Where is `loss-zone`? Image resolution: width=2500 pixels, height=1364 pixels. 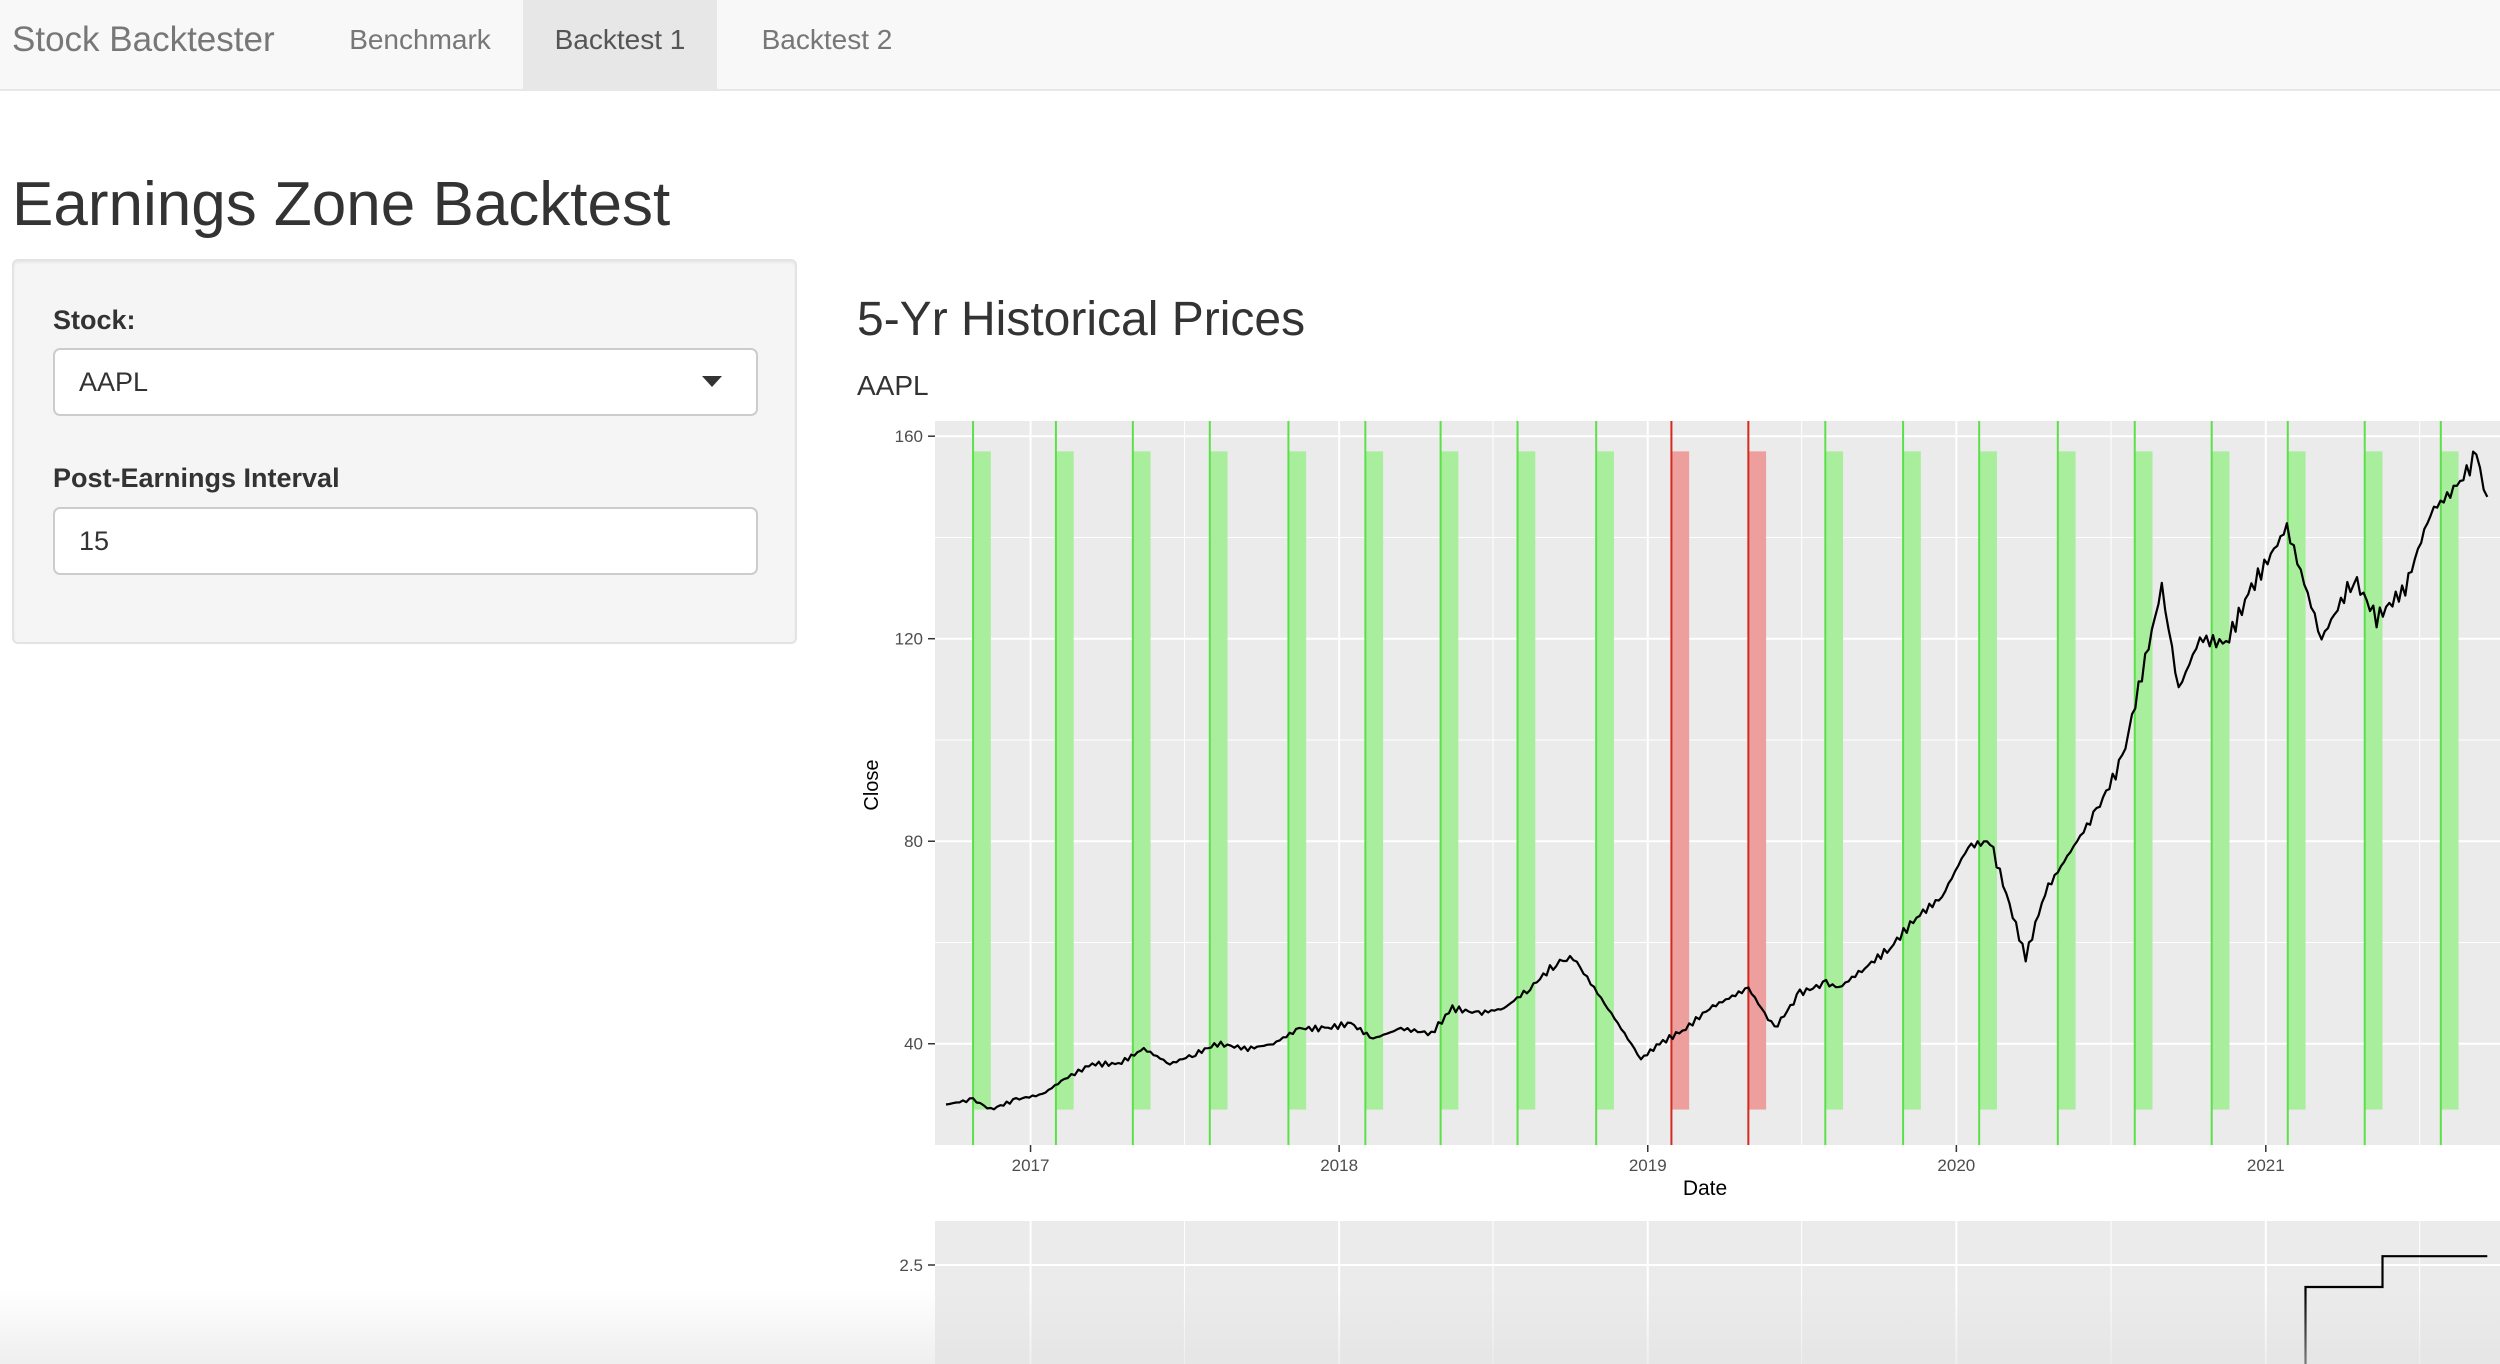 loss-zone is located at coordinates (1680, 780).